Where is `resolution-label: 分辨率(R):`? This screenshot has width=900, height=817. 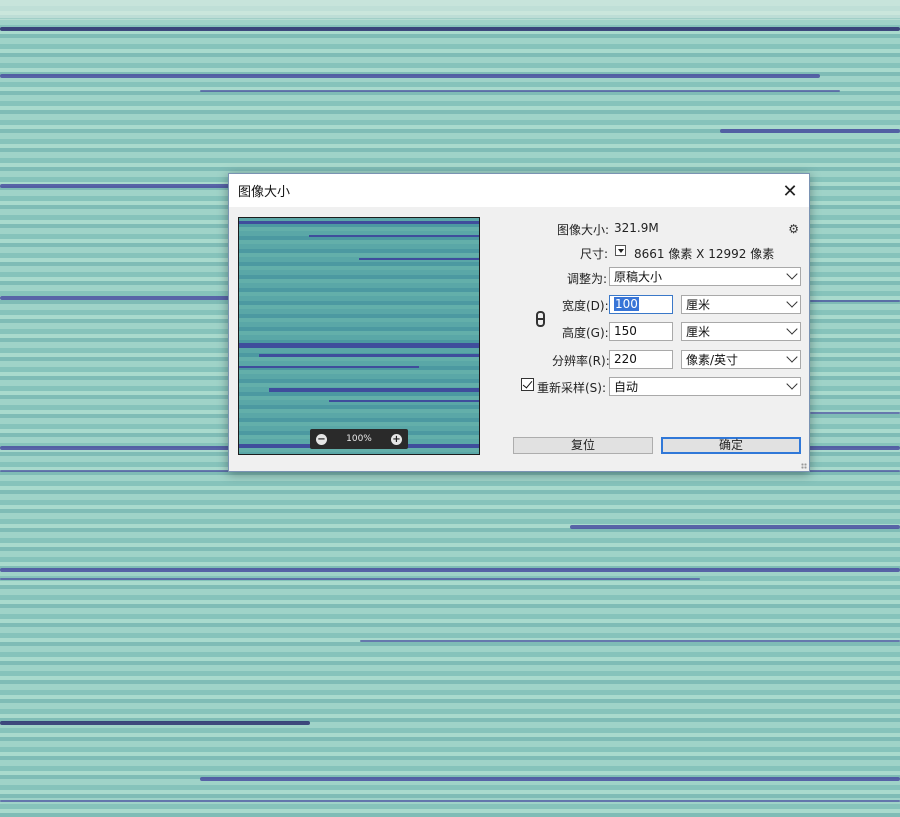 resolution-label: 分辨率(R): is located at coordinates (581, 361).